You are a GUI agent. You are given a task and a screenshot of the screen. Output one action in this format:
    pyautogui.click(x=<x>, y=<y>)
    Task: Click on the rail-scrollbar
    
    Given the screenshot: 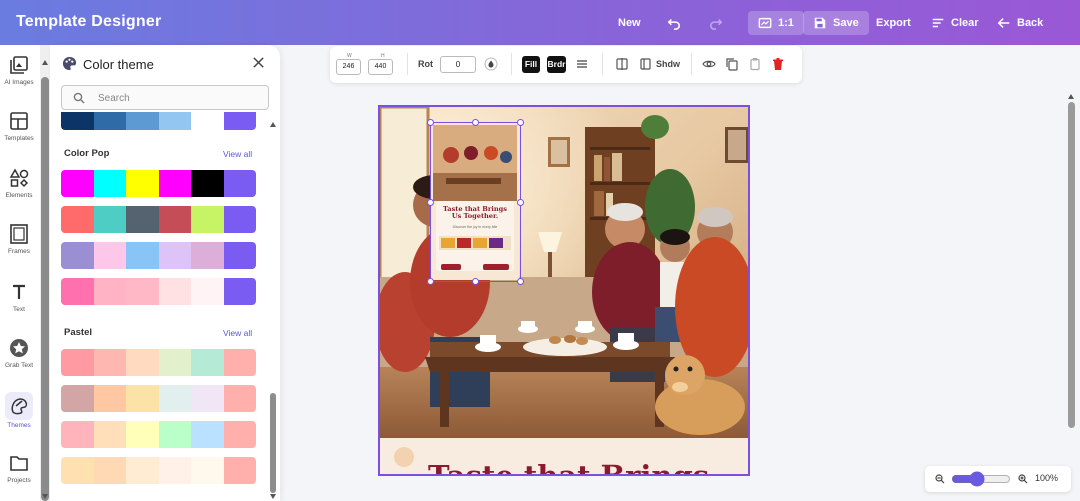 What is the action you would take?
    pyautogui.click(x=45, y=273)
    